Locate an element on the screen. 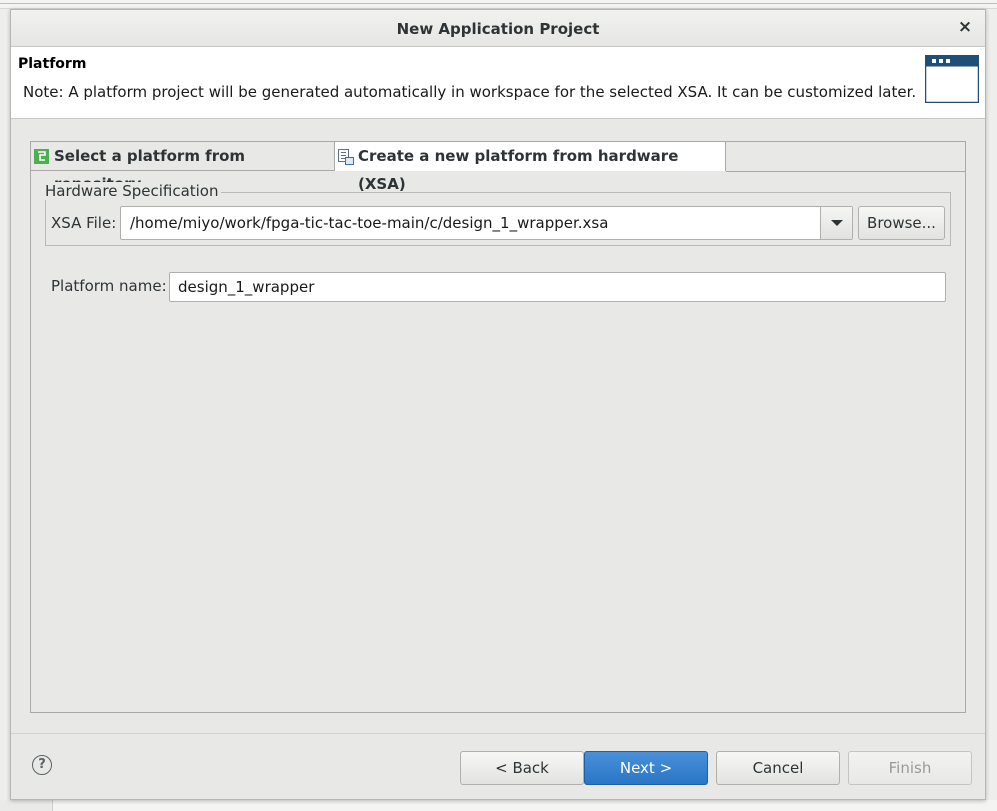 This screenshot has width=997, height=811. tab-select-platform-repository: Select a platform from repository is located at coordinates (183, 167).